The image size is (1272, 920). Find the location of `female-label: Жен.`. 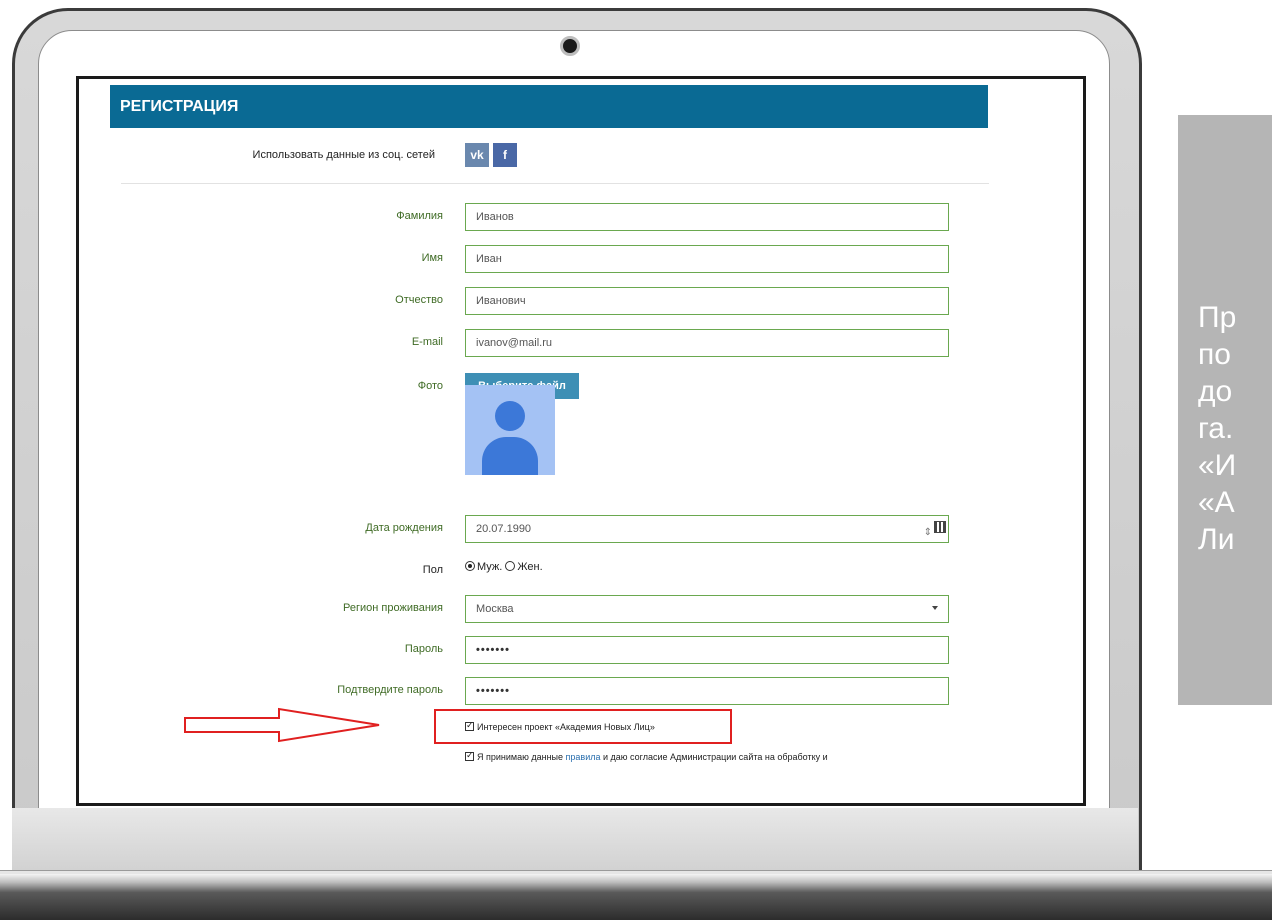

female-label: Жен. is located at coordinates (530, 567).